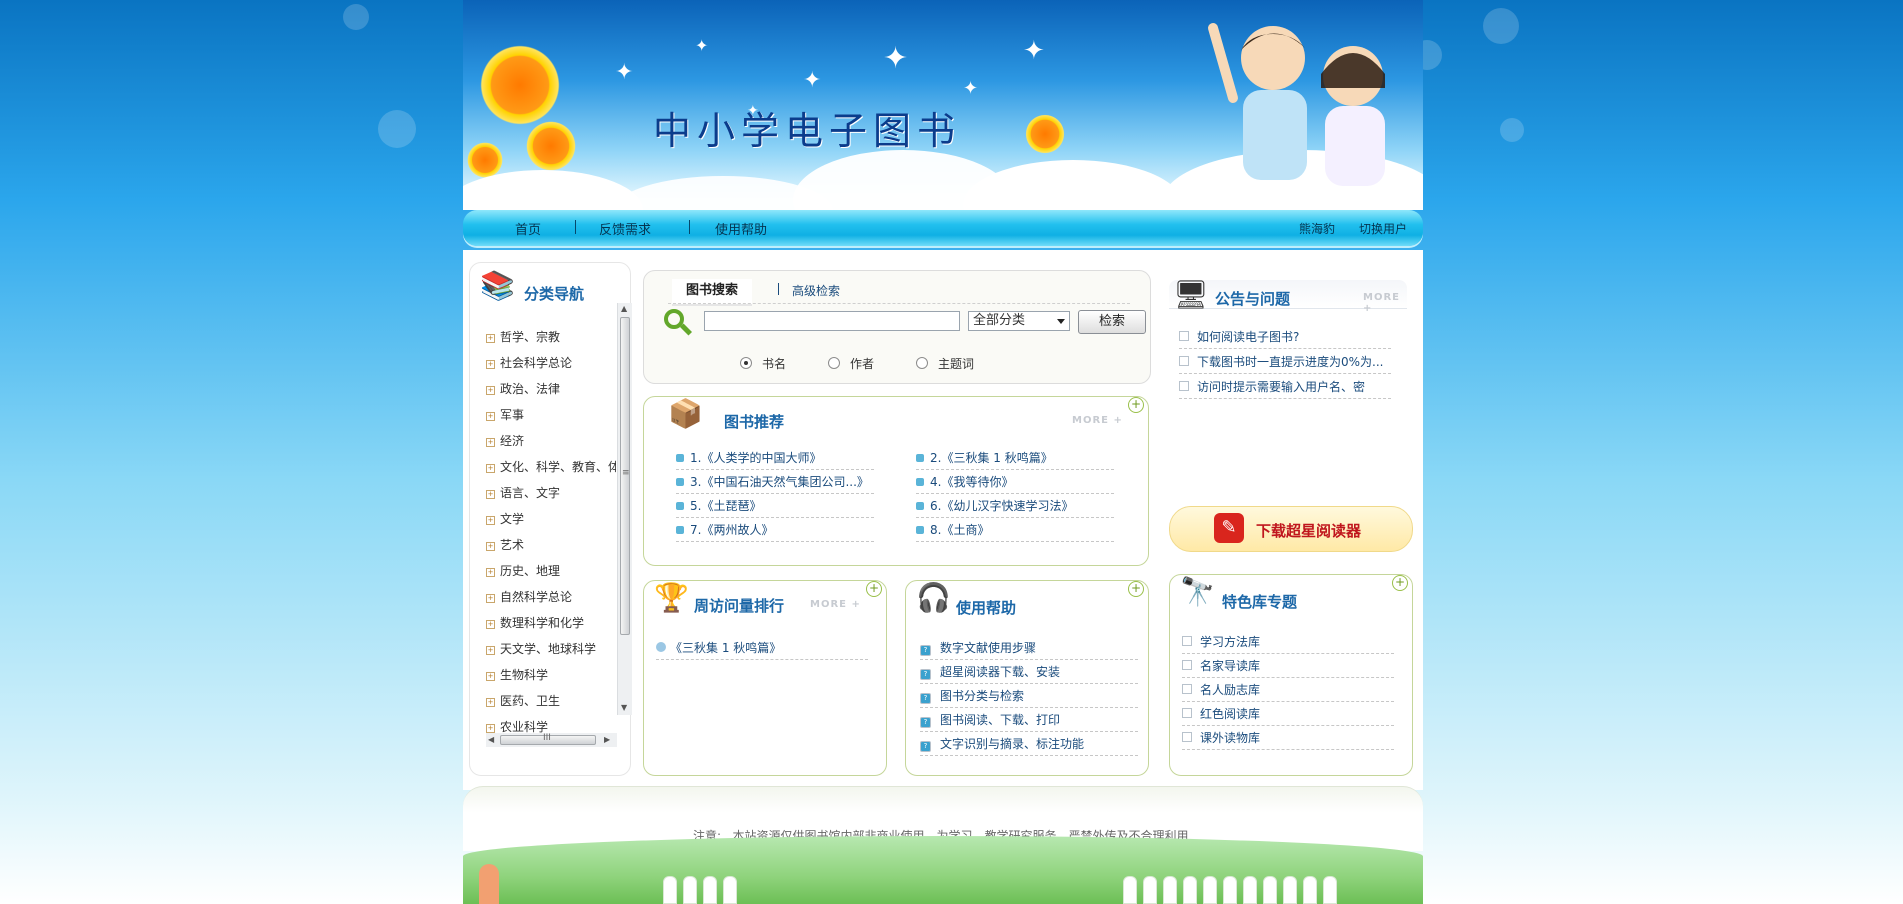  Describe the element at coordinates (1288, 715) in the screenshot. I see `special-item: 红色阅读库` at that location.